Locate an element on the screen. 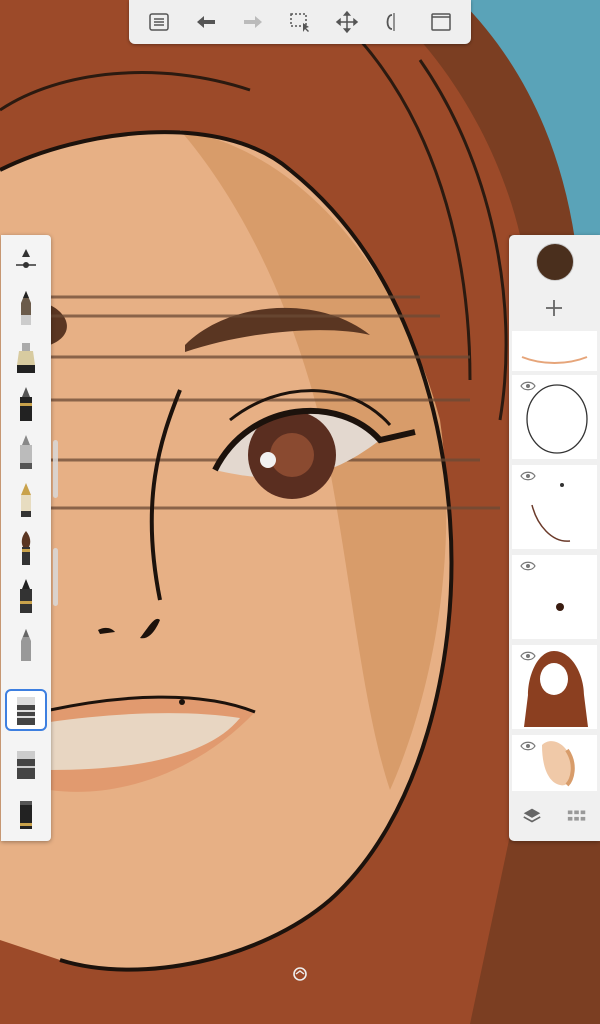 This screenshot has width=600, height=1024. airbrush-icon is located at coordinates (26, 644).